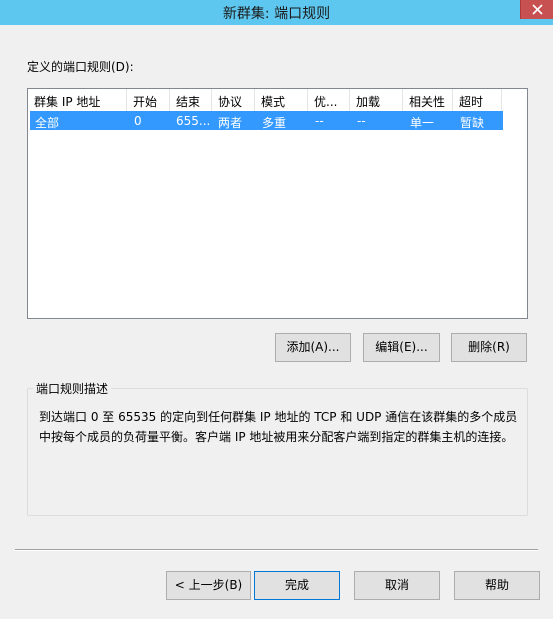 The image size is (553, 619). Describe the element at coordinates (77, 100) in the screenshot. I see `column-header-cluster-ip: 群集 IP 地址` at that location.